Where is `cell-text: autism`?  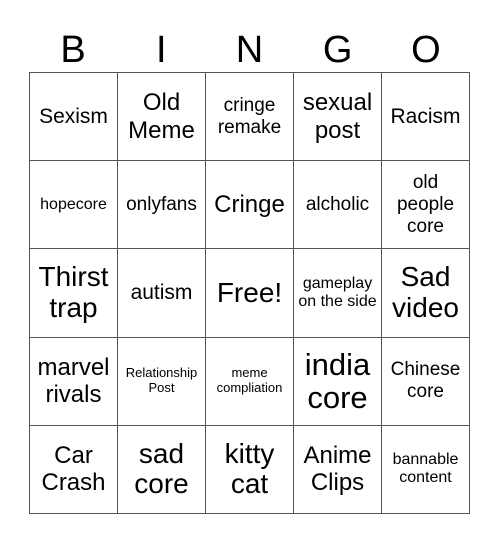 cell-text: autism is located at coordinates (161, 292).